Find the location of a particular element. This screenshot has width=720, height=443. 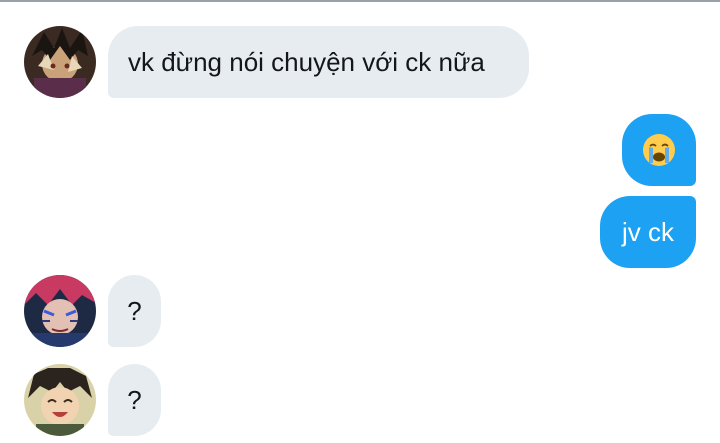

sent-message-bubble-2: jv ck is located at coordinates (648, 232).